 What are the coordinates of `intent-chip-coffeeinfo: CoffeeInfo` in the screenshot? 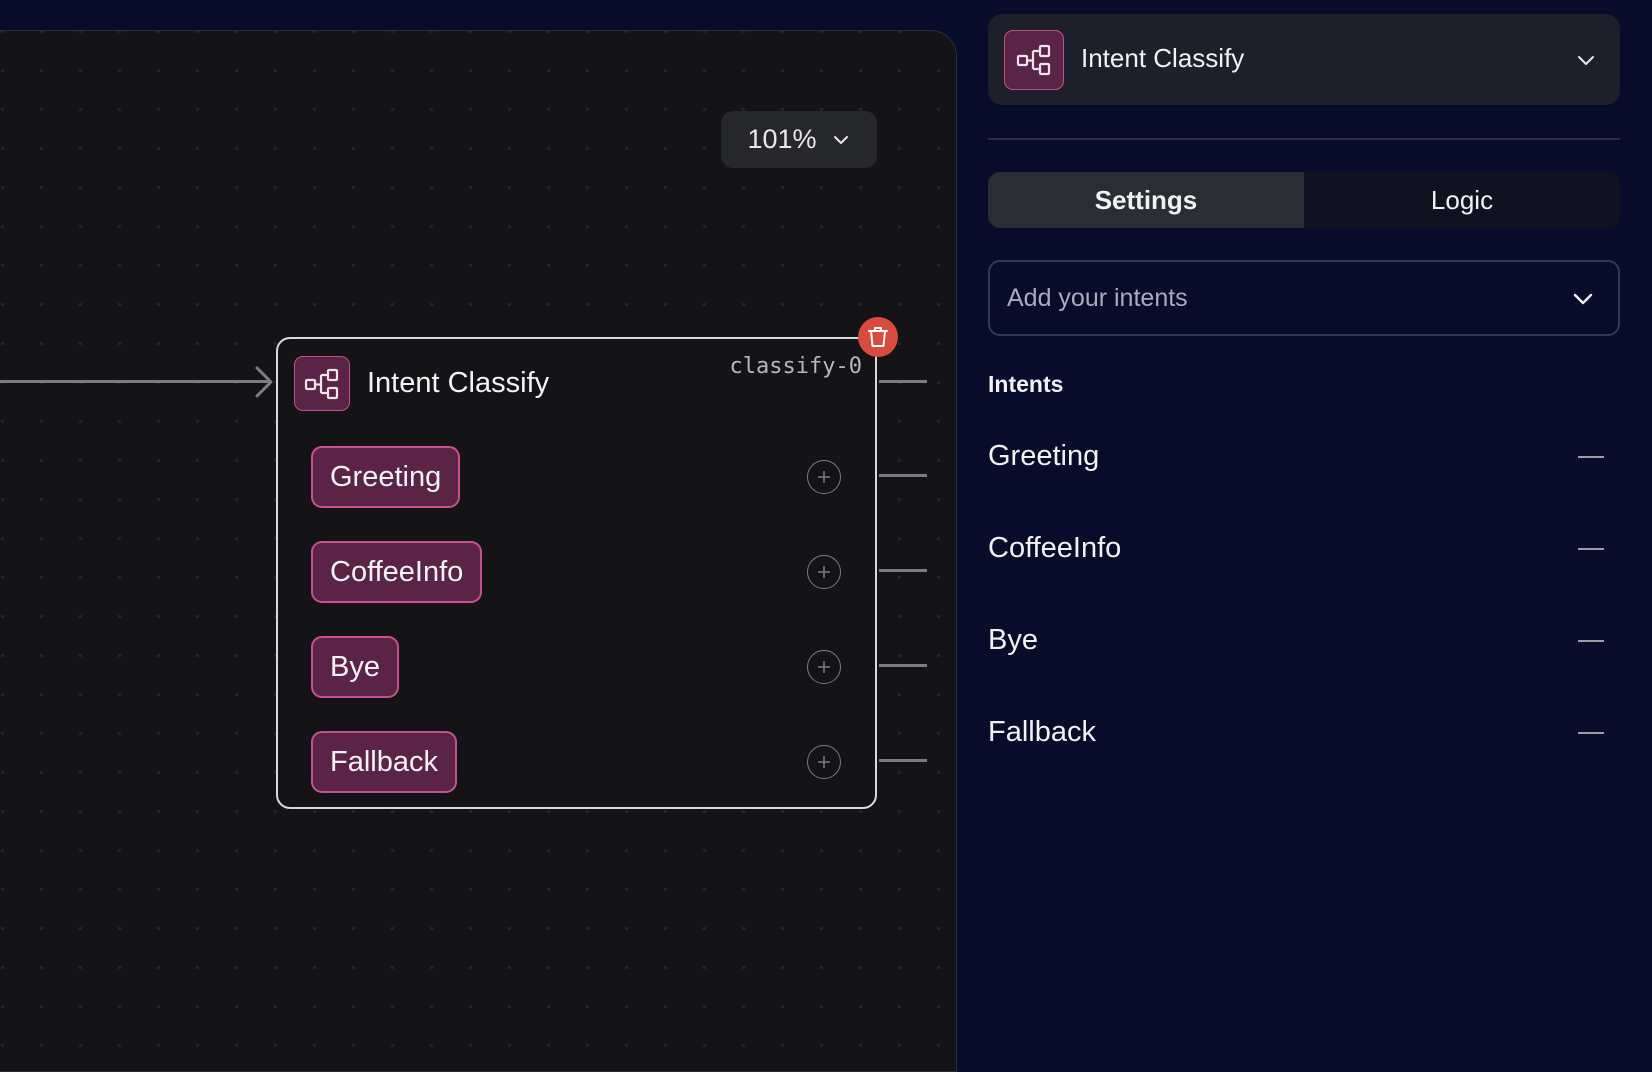 It's located at (397, 572).